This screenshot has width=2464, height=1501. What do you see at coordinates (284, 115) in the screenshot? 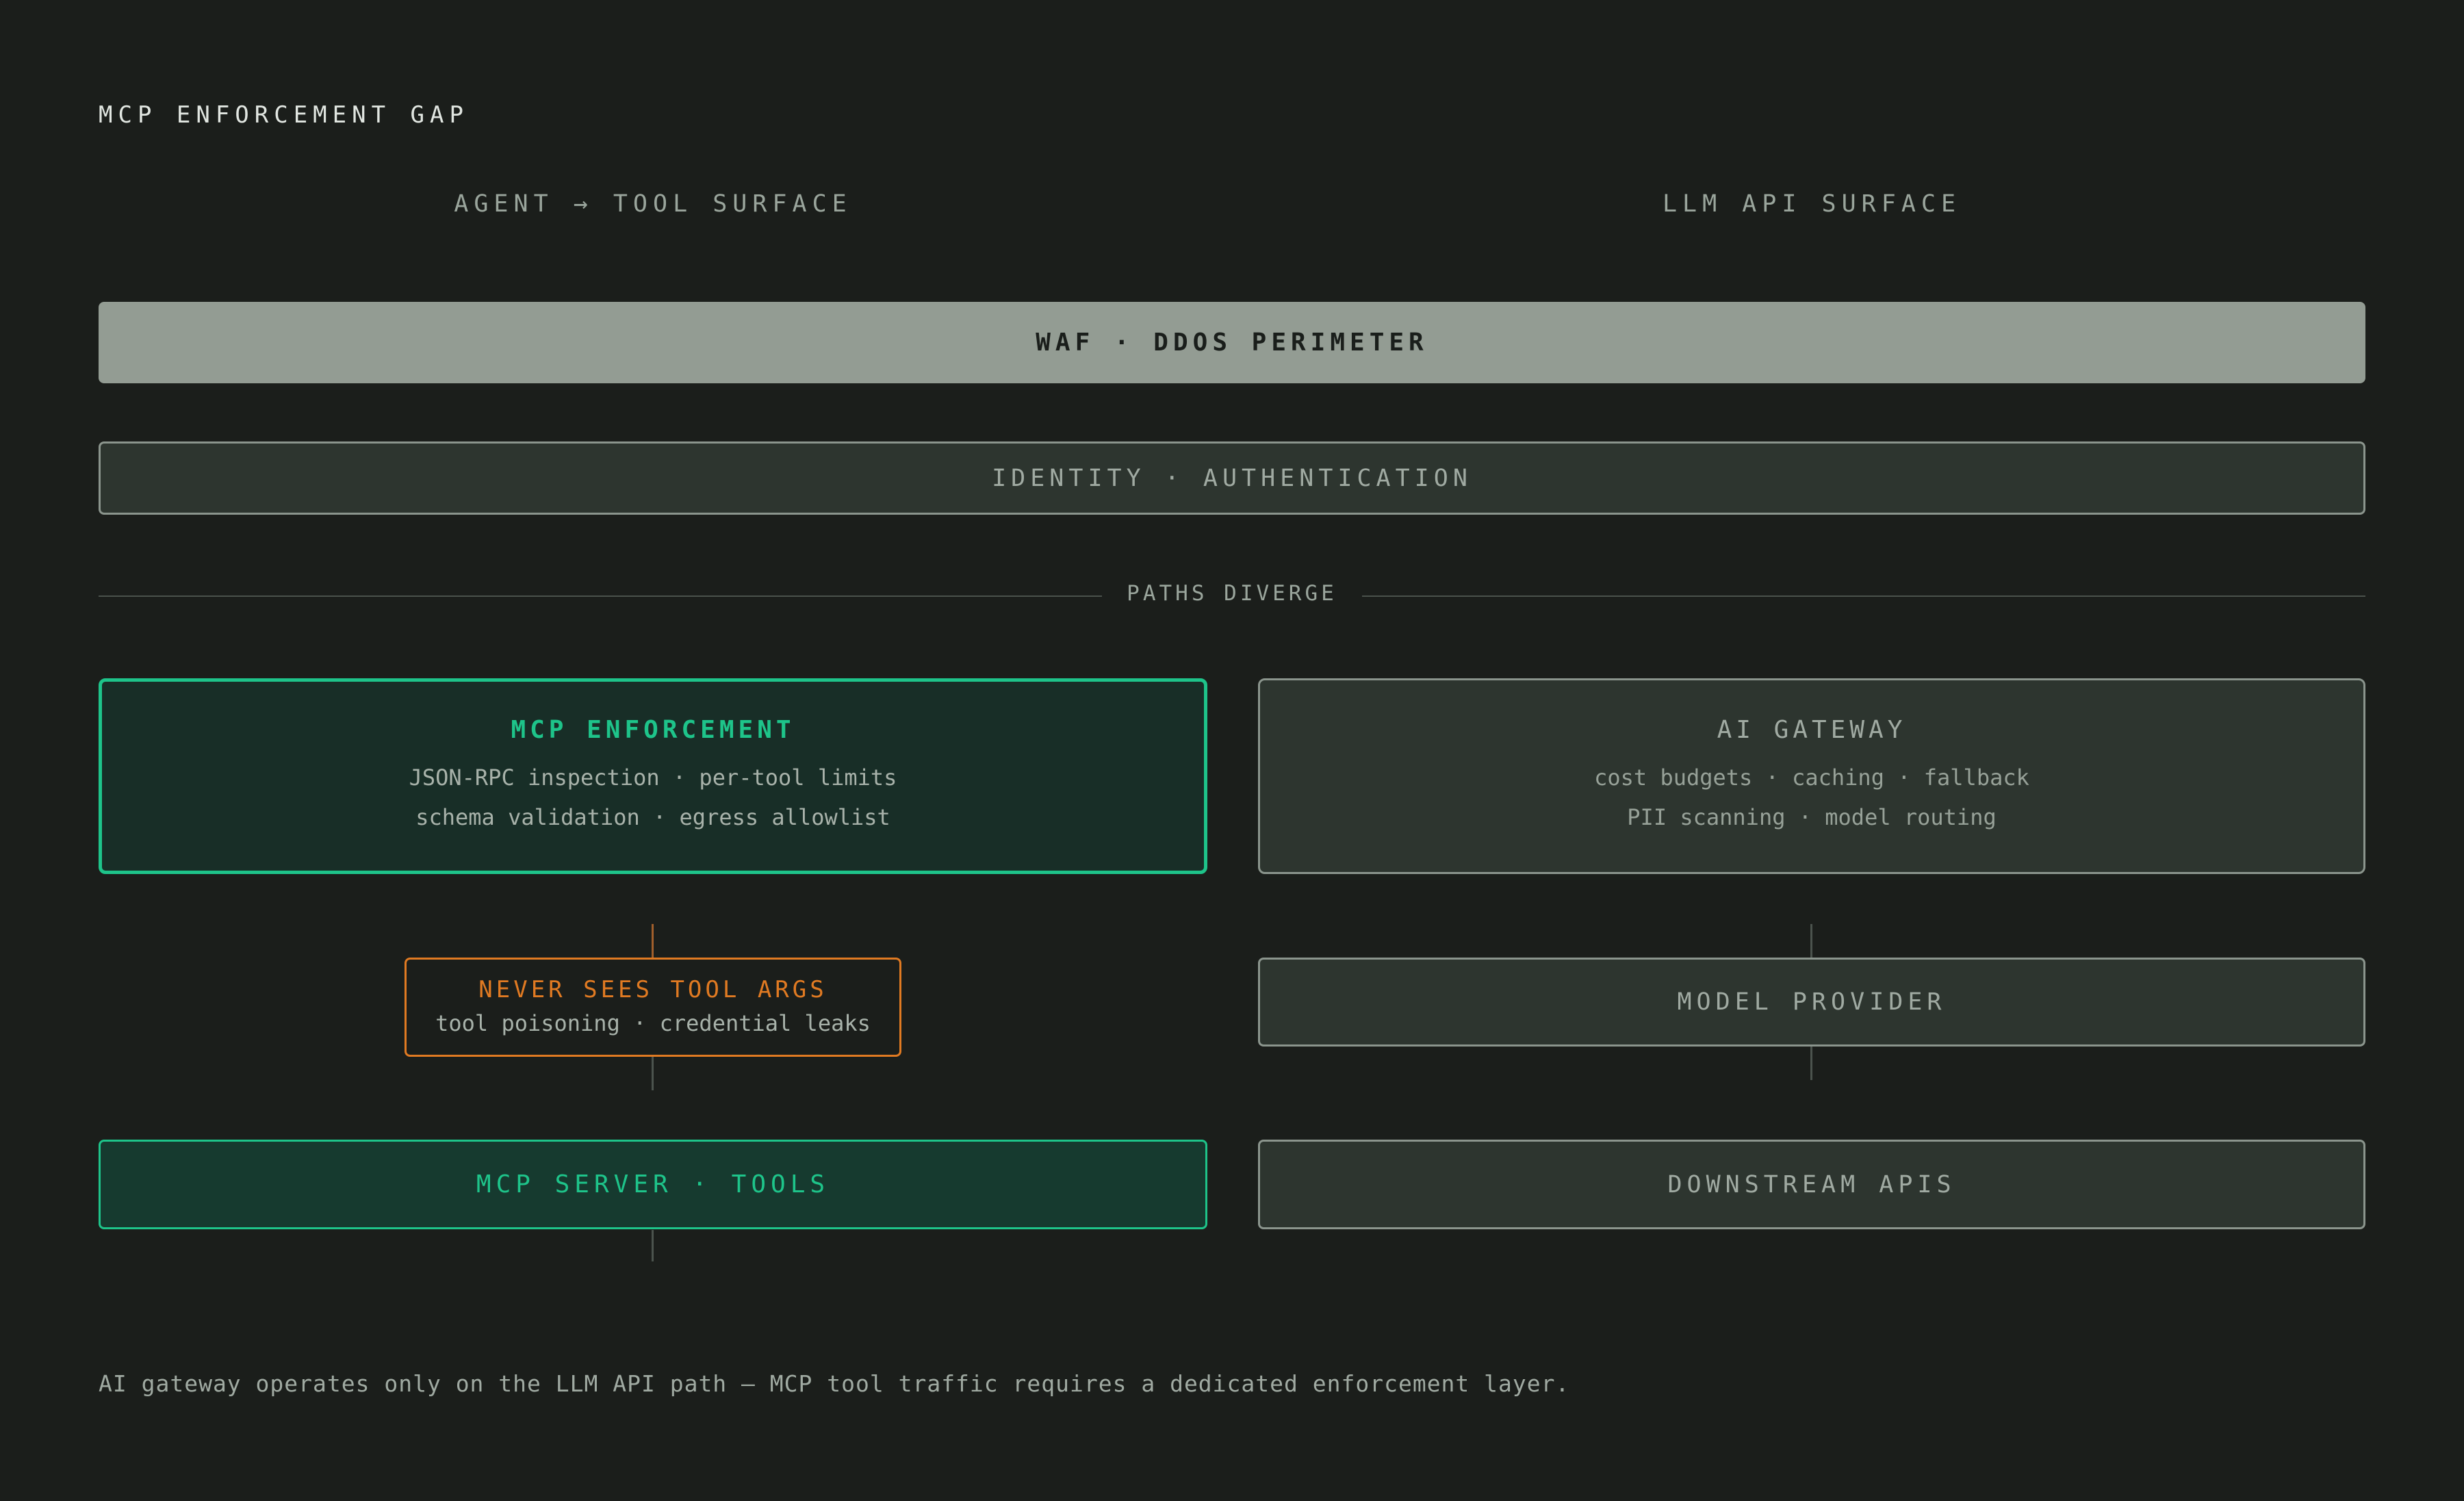
I see `diagram-title: MCP ENFORCEMENT GAP` at bounding box center [284, 115].